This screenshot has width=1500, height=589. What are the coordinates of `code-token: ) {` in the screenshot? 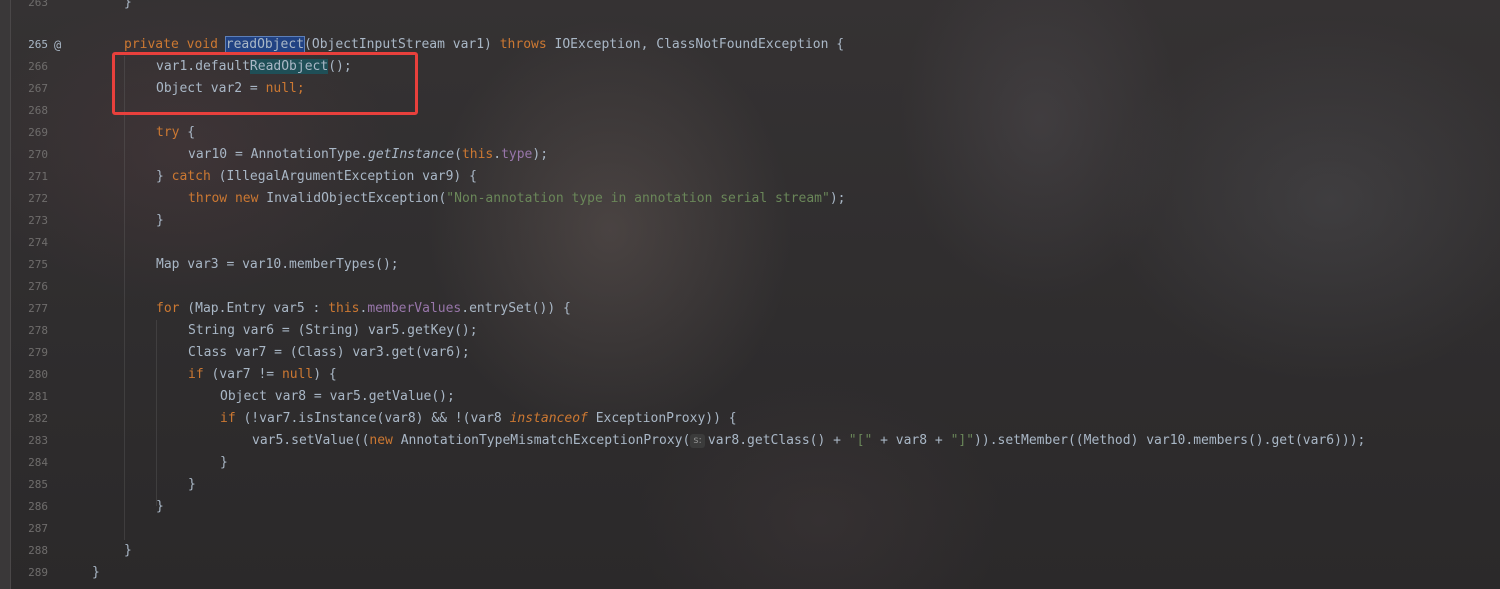 It's located at (325, 374).